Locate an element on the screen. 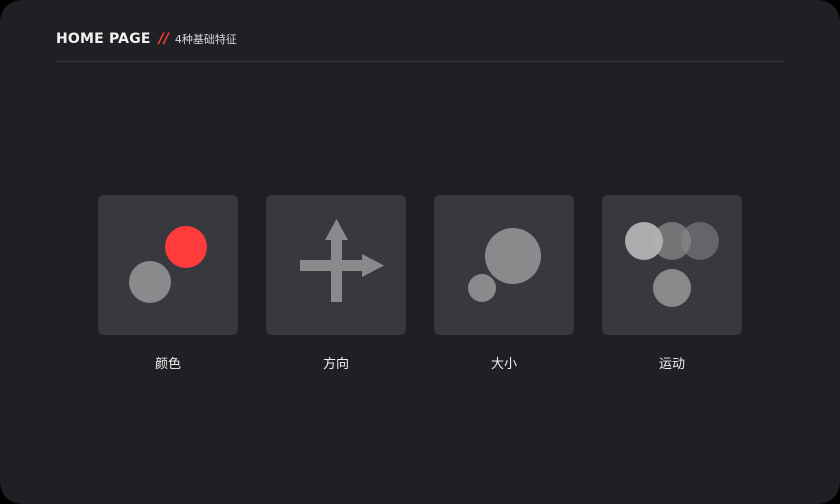  color-circles-icon is located at coordinates (168, 264).